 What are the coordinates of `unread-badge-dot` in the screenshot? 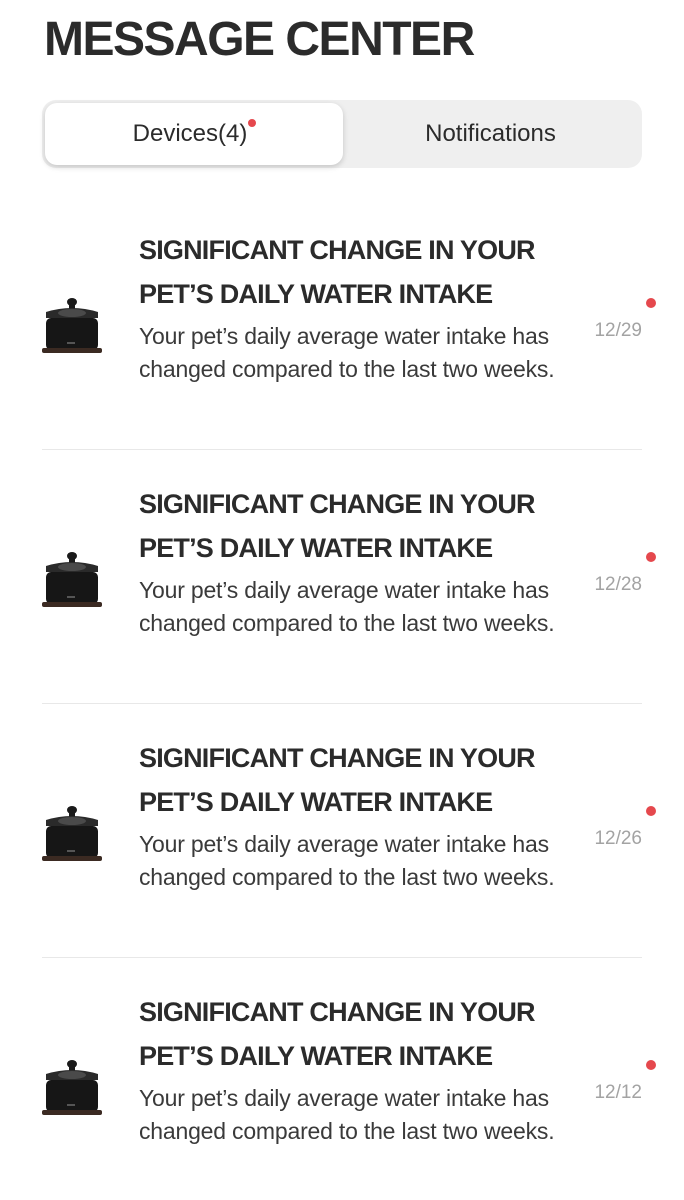 It's located at (252, 123).